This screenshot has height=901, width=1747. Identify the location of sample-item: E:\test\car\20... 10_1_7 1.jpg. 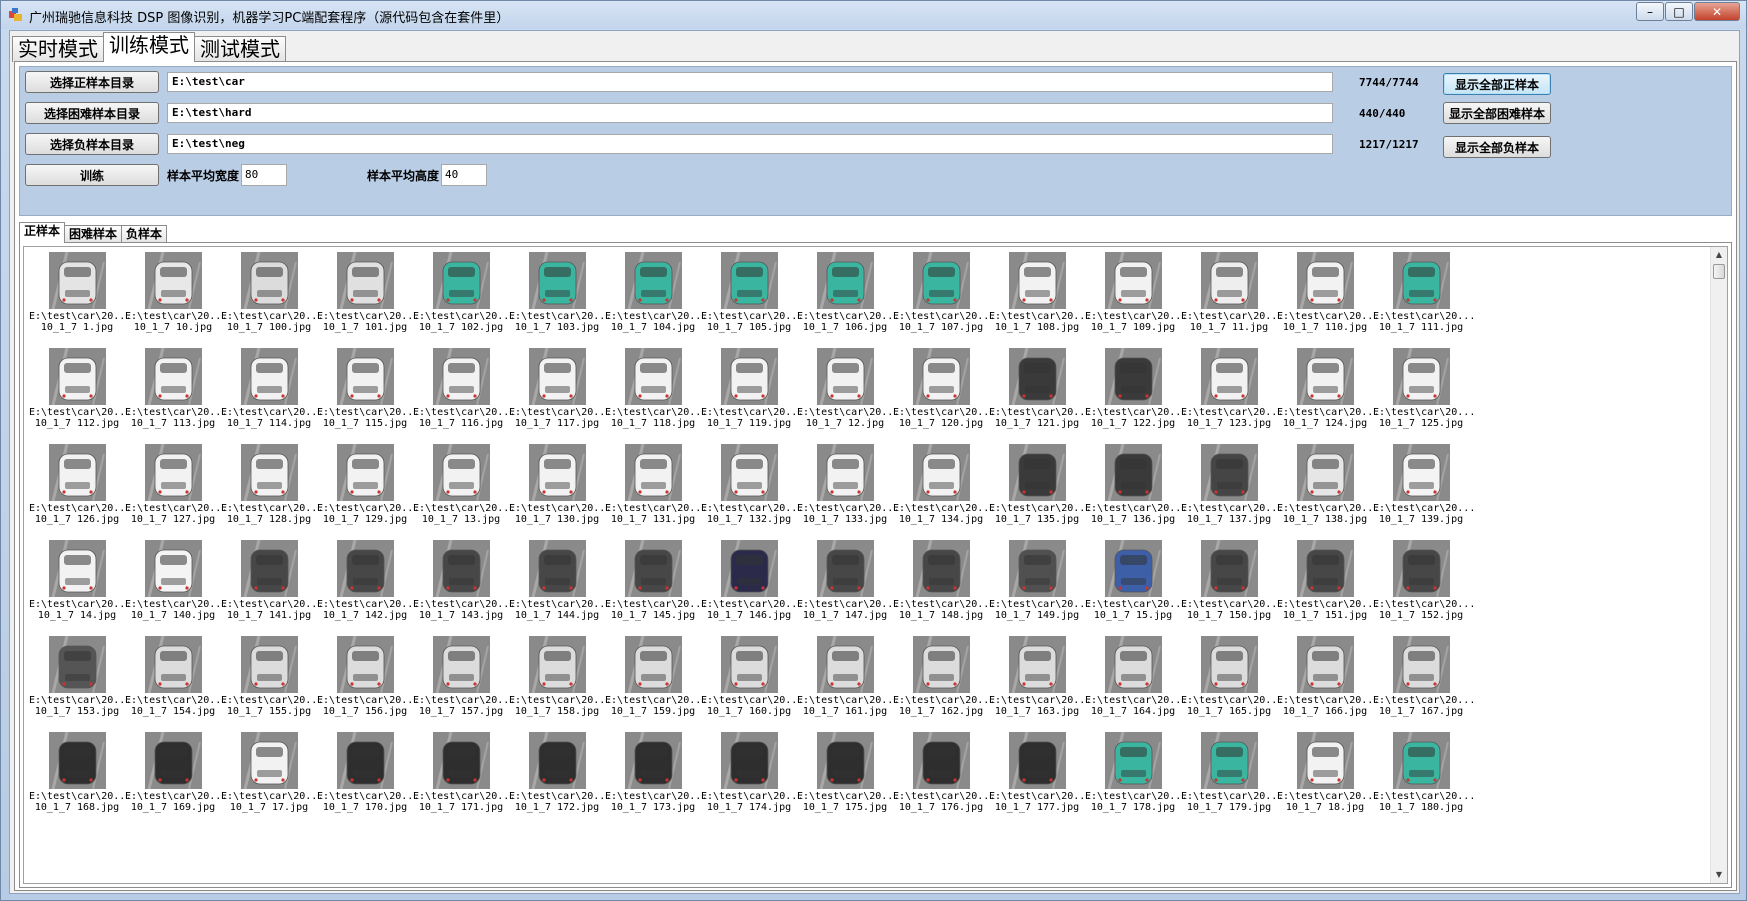
(80, 298).